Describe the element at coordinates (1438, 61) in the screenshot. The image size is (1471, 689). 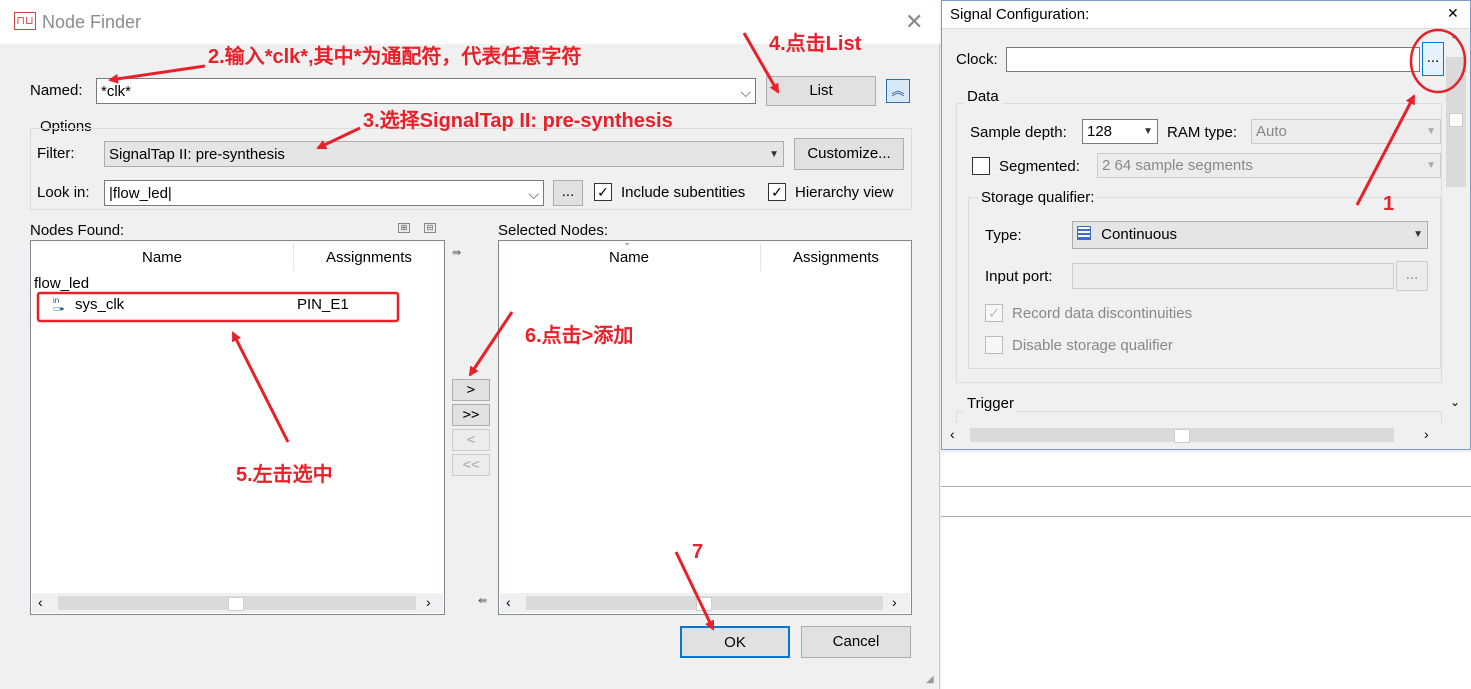
I see `annotation-circle-clock-browse` at that location.